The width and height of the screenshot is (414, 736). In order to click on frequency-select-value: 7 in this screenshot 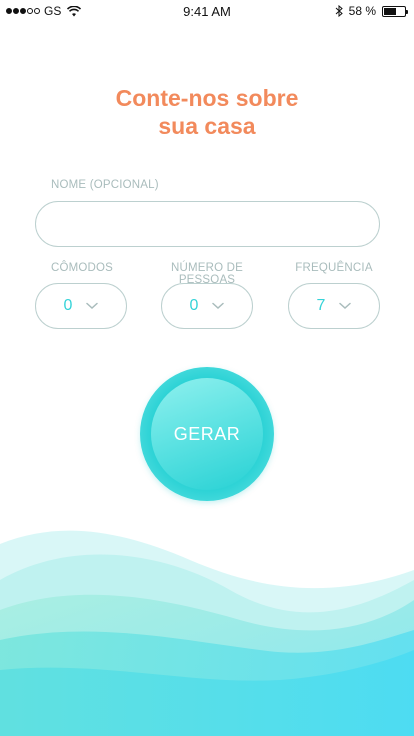, I will do `click(321, 305)`.